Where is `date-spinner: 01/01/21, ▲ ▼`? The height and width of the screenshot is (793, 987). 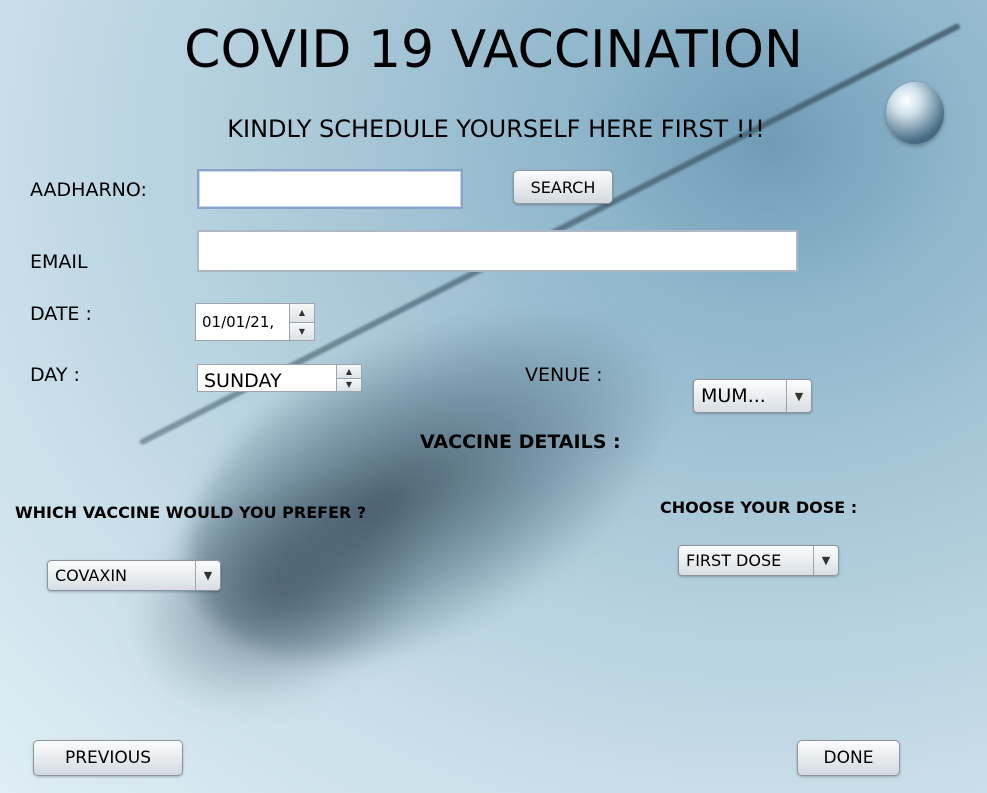 date-spinner: 01/01/21, ▲ ▼ is located at coordinates (255, 322).